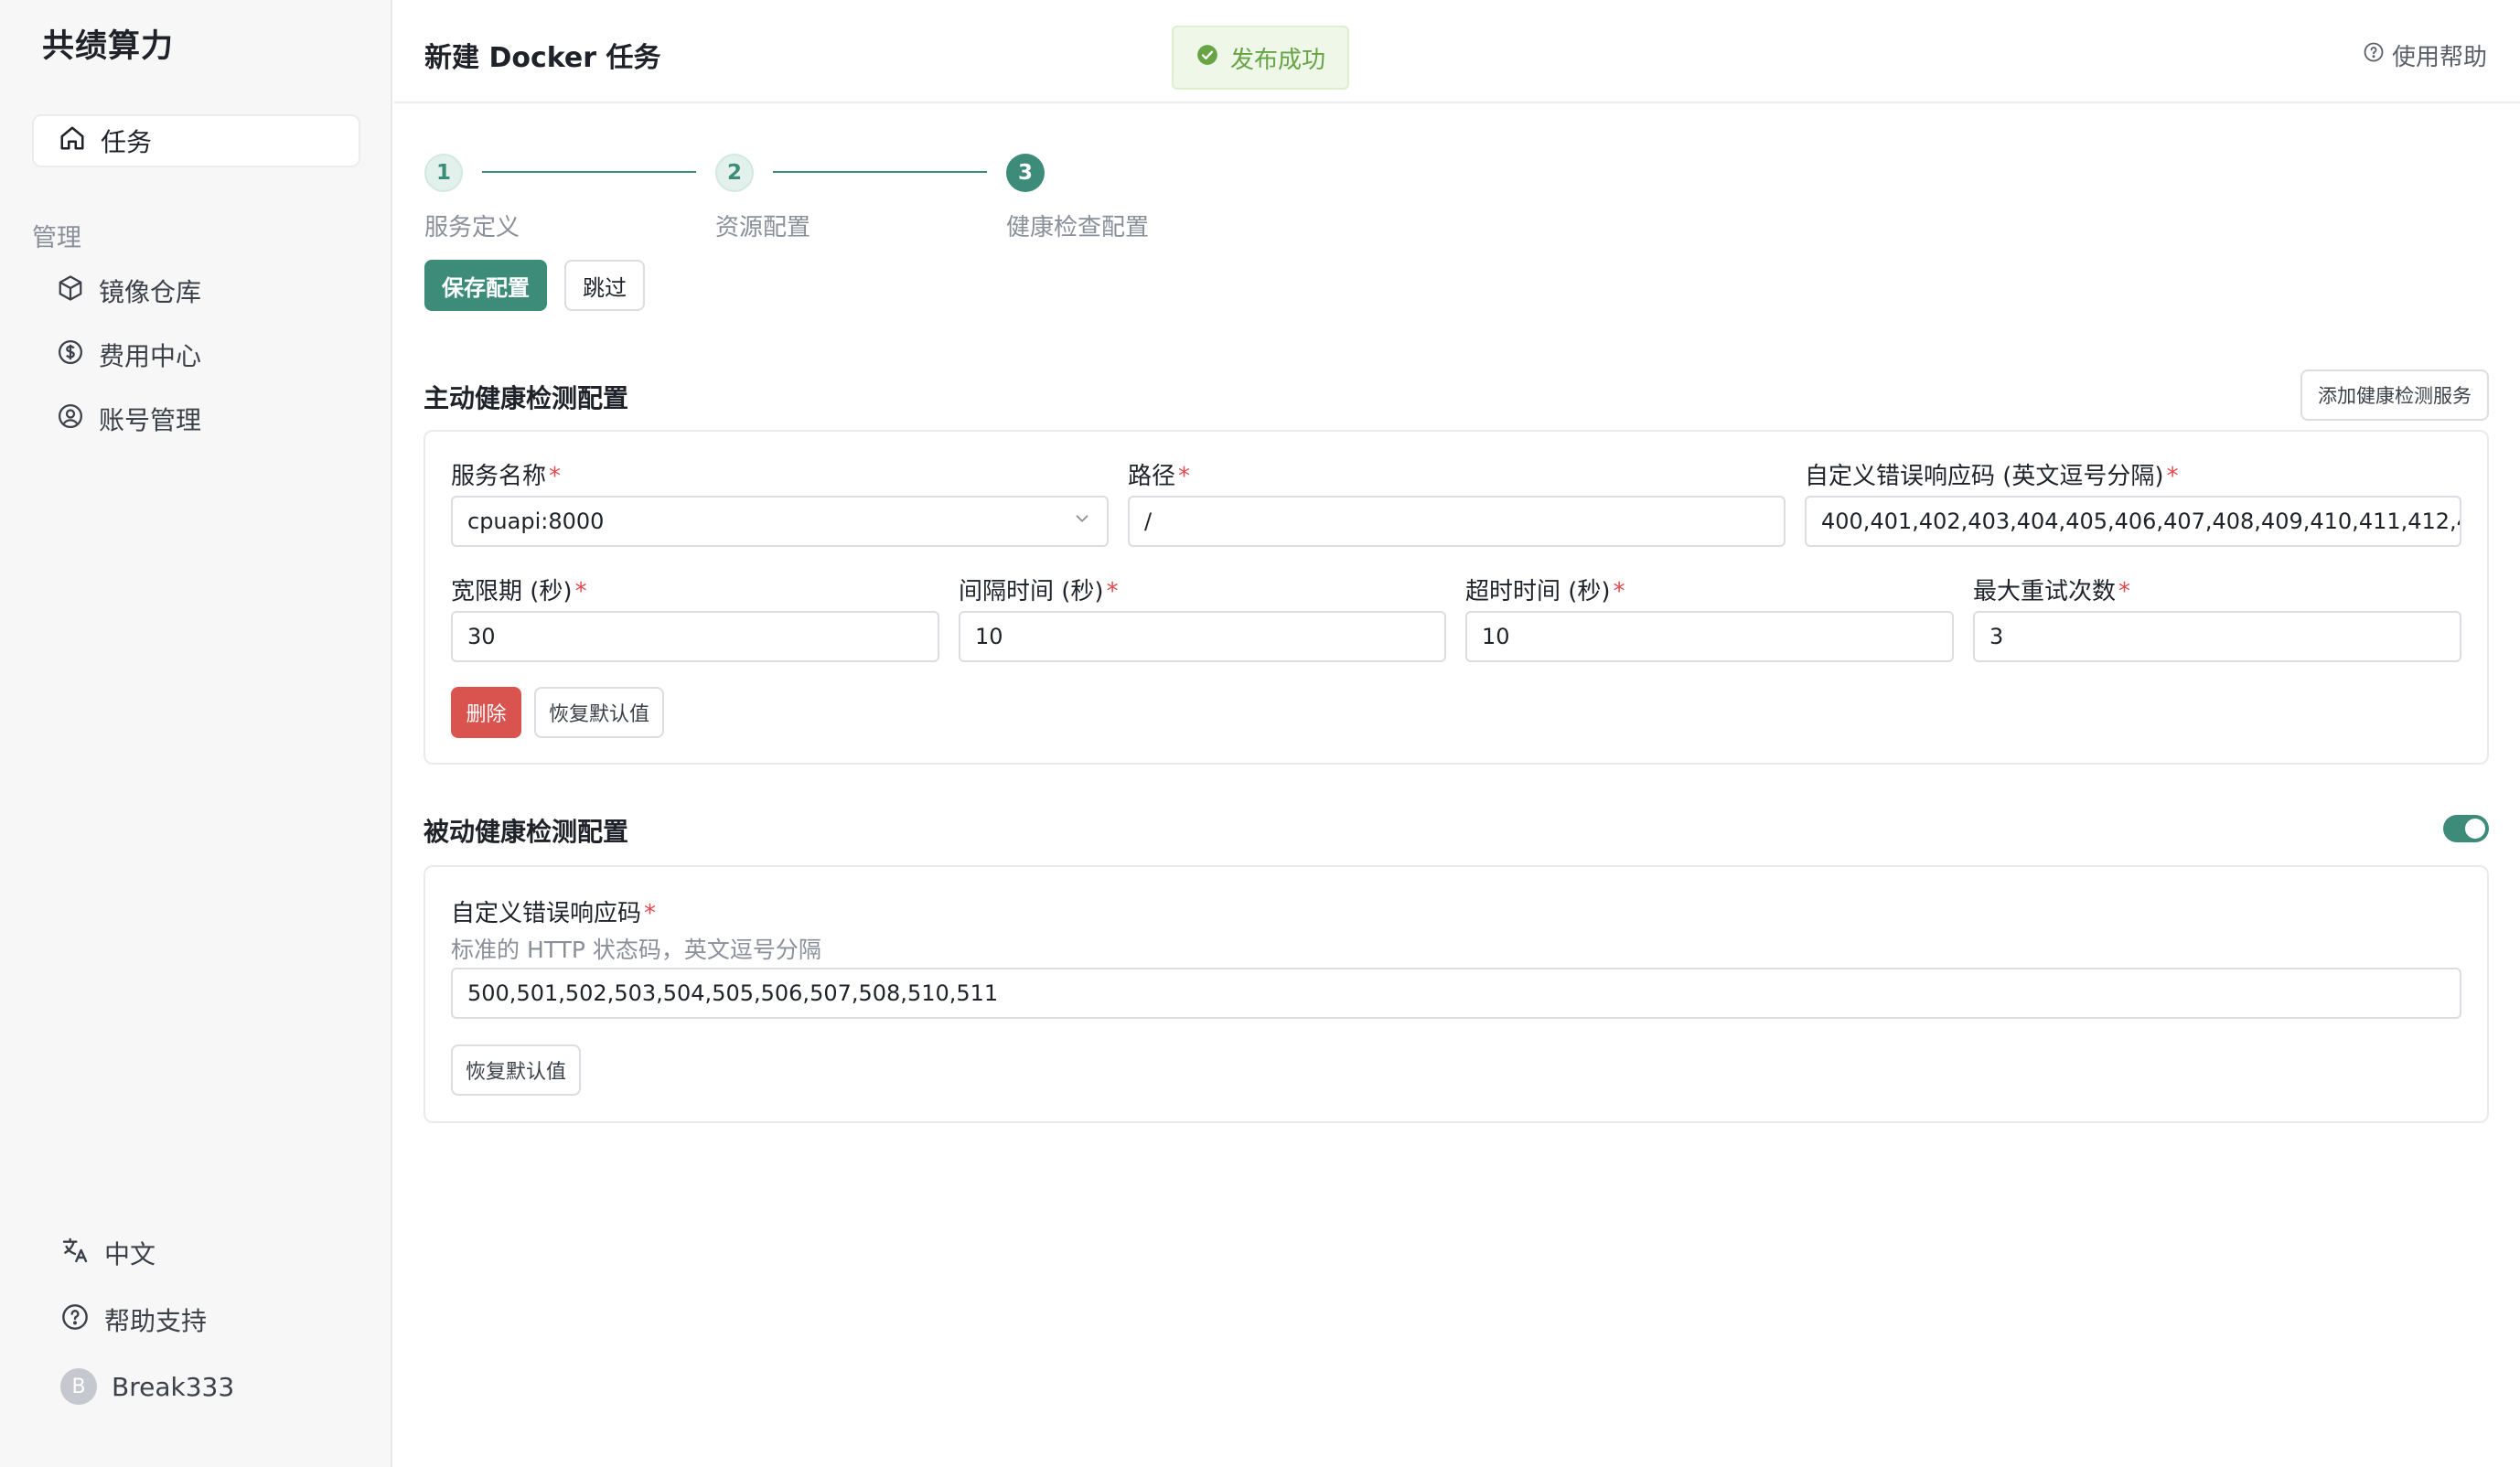 The height and width of the screenshot is (1467, 2520). Describe the element at coordinates (1025, 173) in the screenshot. I see `step-3-circle: 3` at that location.